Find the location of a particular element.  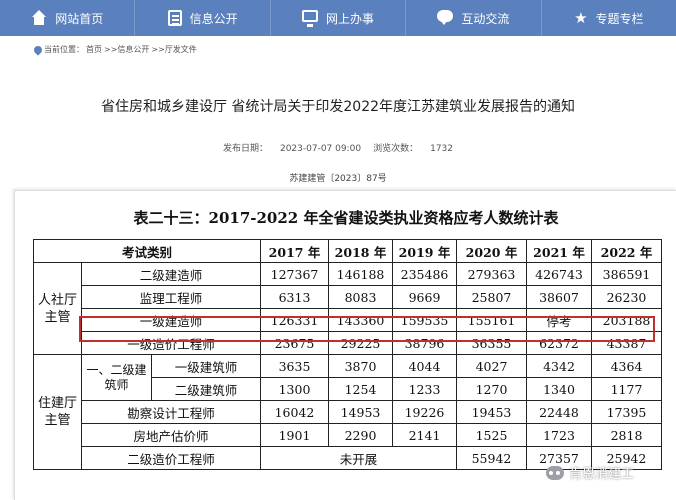

table-cell: 9669 is located at coordinates (424, 297).